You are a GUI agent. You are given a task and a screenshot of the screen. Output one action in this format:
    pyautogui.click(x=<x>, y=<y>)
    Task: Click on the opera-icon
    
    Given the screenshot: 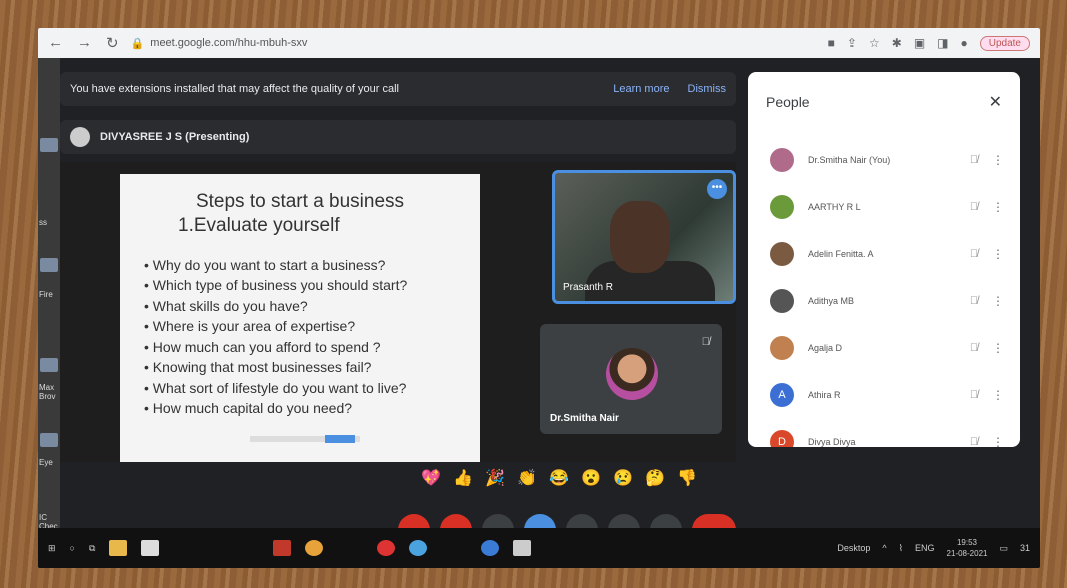 What is the action you would take?
    pyautogui.click(x=386, y=548)
    